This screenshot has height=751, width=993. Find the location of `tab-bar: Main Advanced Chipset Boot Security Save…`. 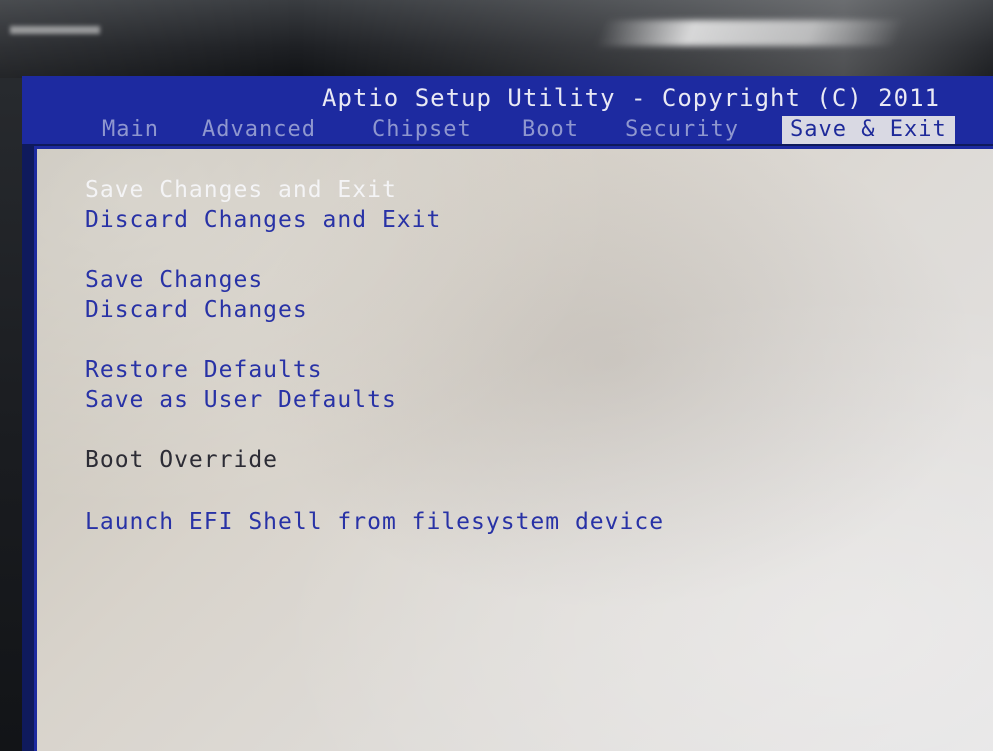

tab-bar: Main Advanced Chipset Boot Security Save… is located at coordinates (507, 130).